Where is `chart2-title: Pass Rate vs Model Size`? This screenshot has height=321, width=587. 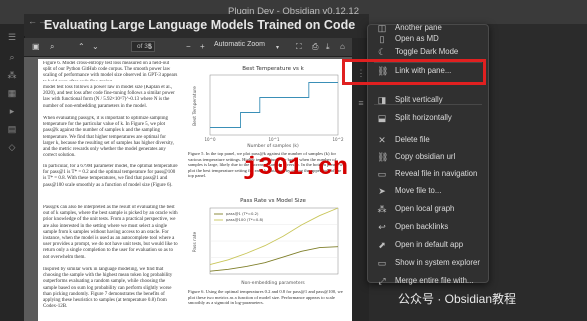
chart2-title: Pass Rate vs Model Size is located at coordinates (273, 201).